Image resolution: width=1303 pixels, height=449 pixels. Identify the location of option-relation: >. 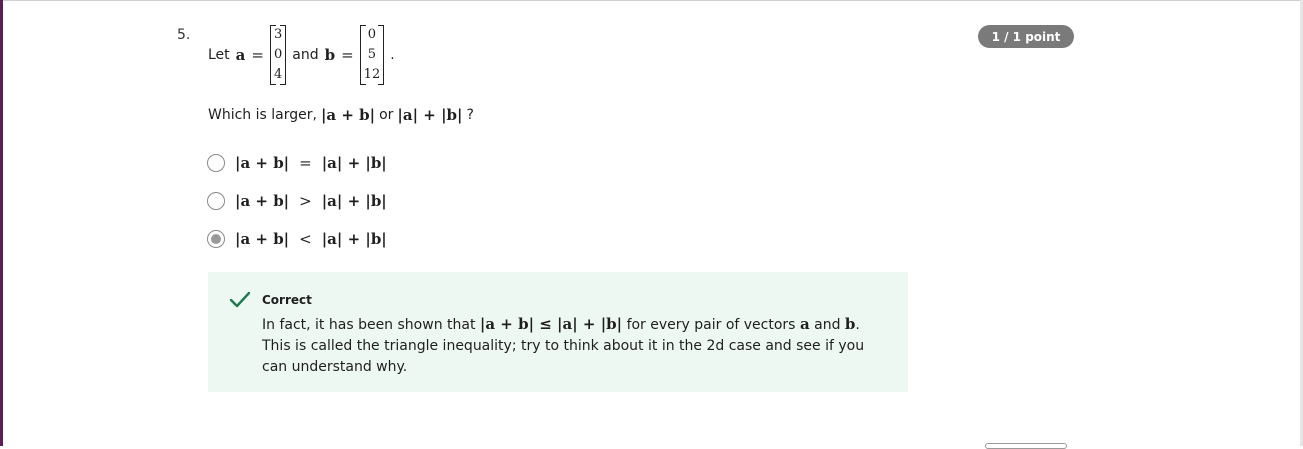
(305, 201).